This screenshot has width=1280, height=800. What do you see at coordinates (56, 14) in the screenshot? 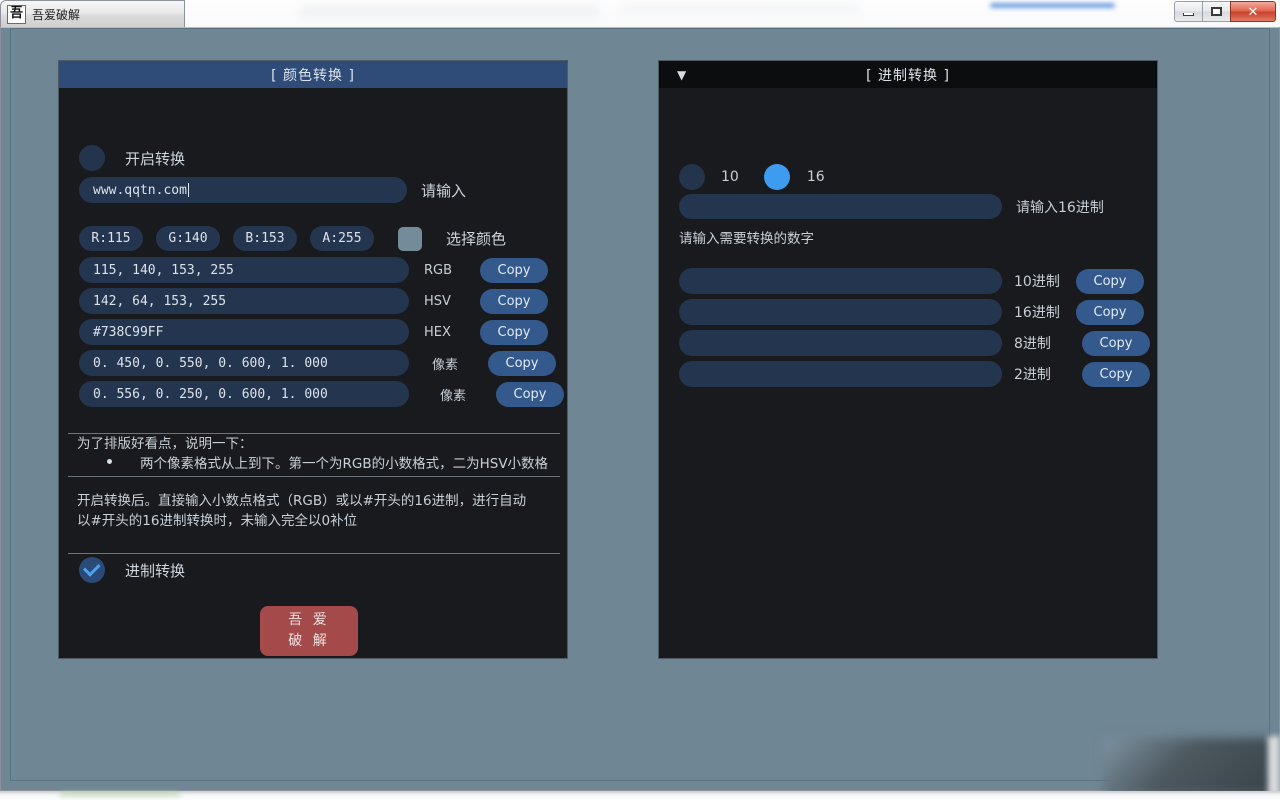
I see `window-title: 吾爱破解` at bounding box center [56, 14].